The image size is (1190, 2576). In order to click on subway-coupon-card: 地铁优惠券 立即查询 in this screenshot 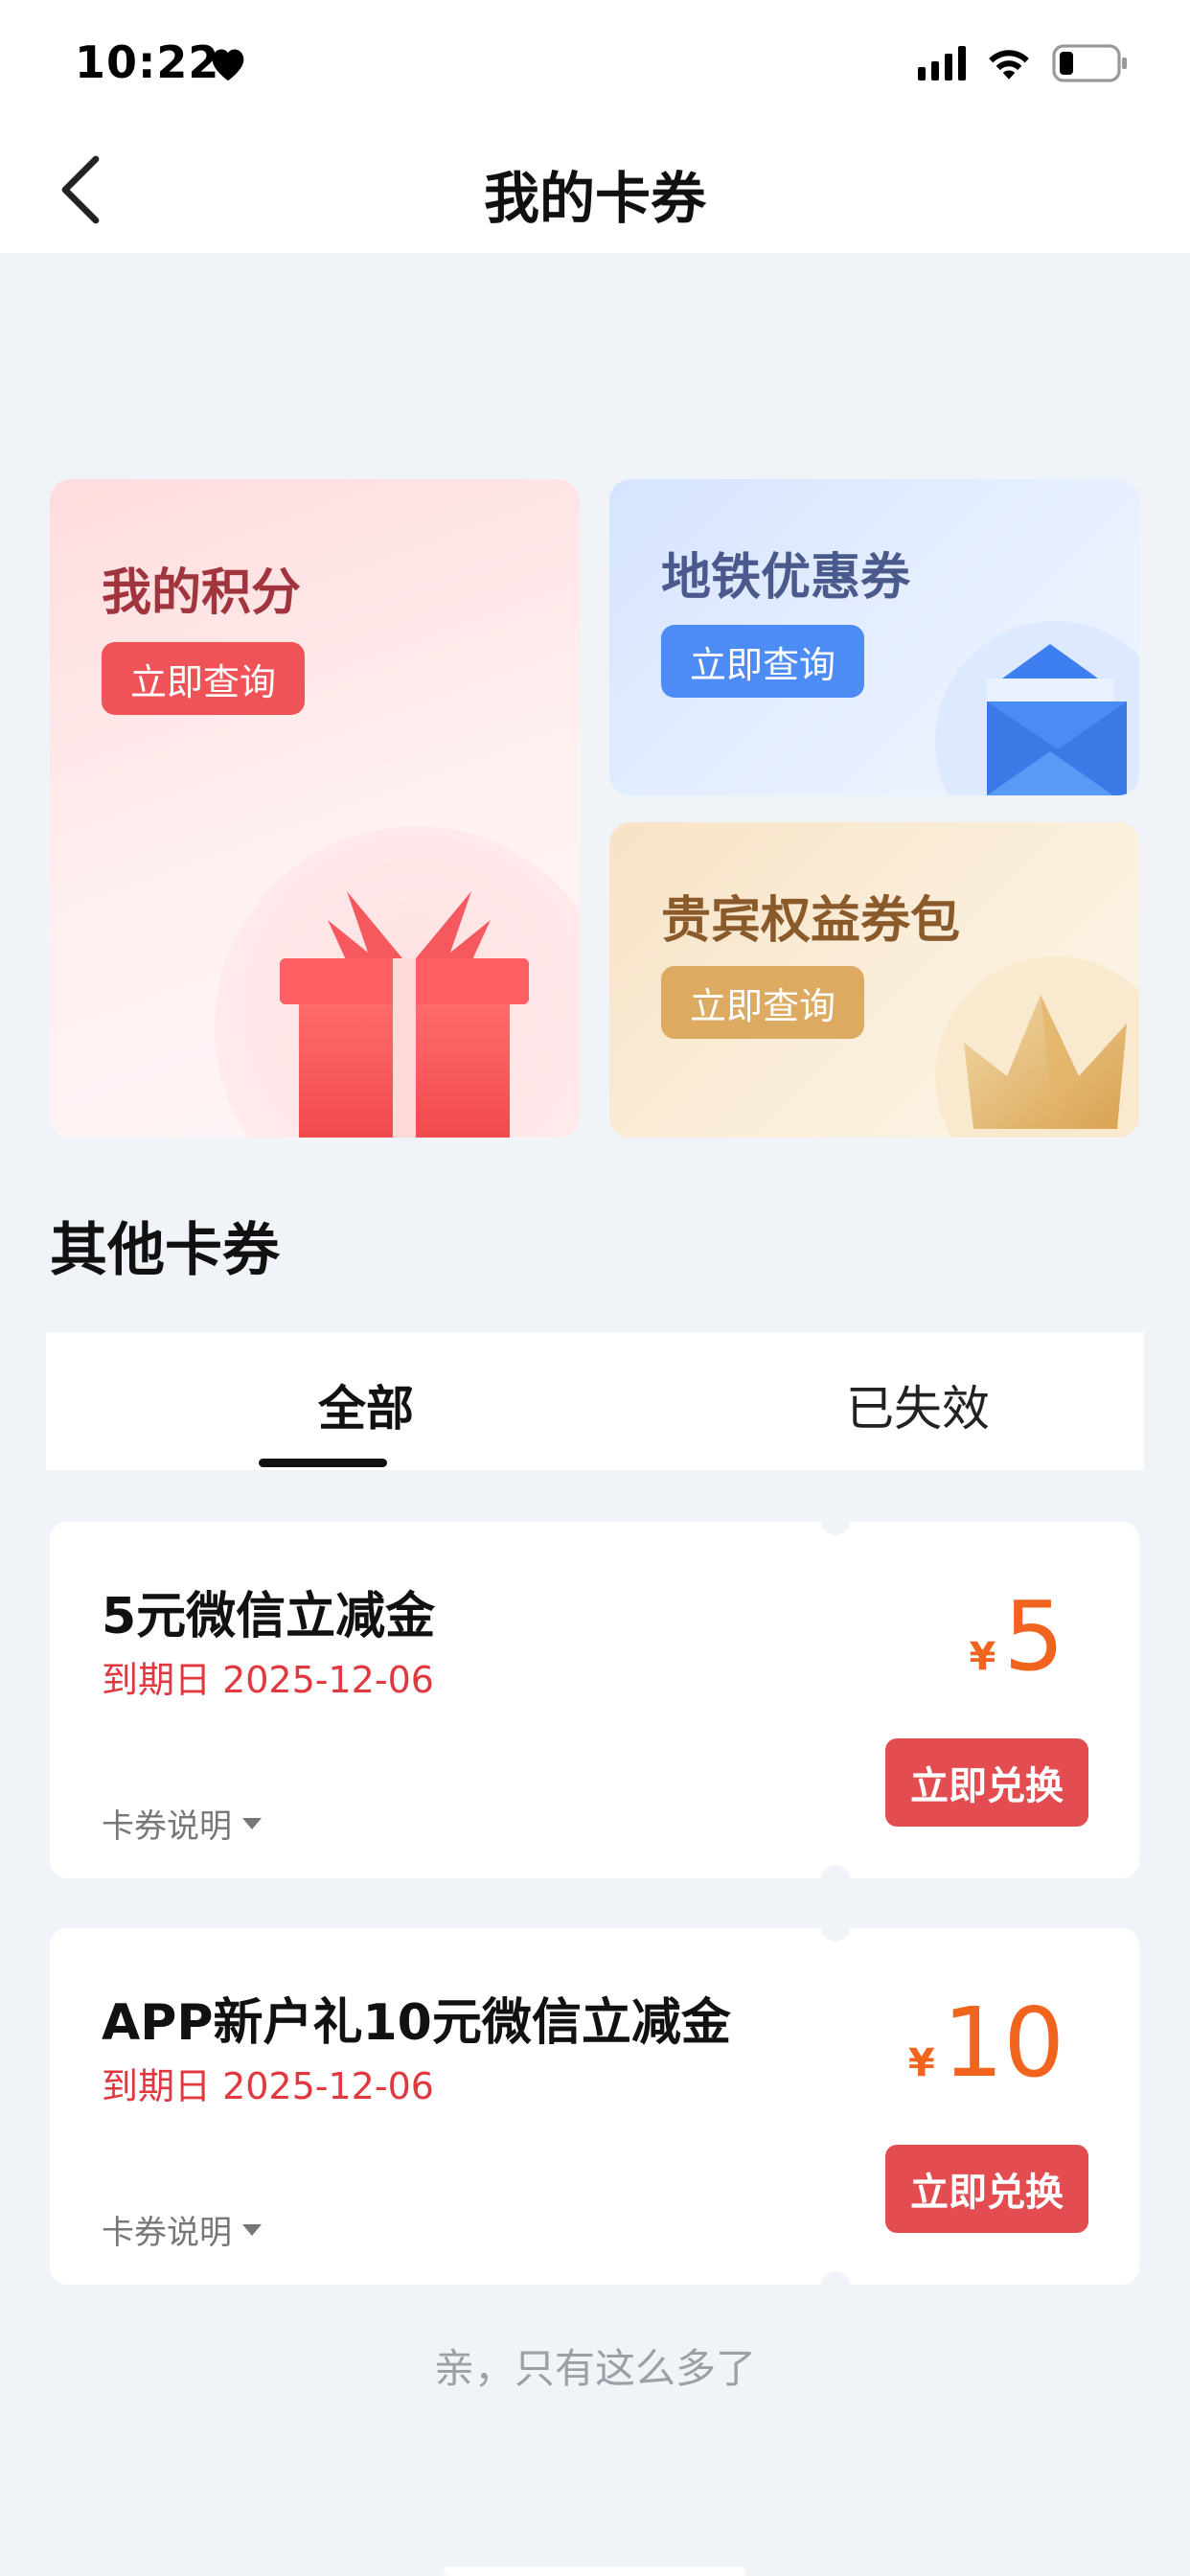, I will do `click(874, 637)`.